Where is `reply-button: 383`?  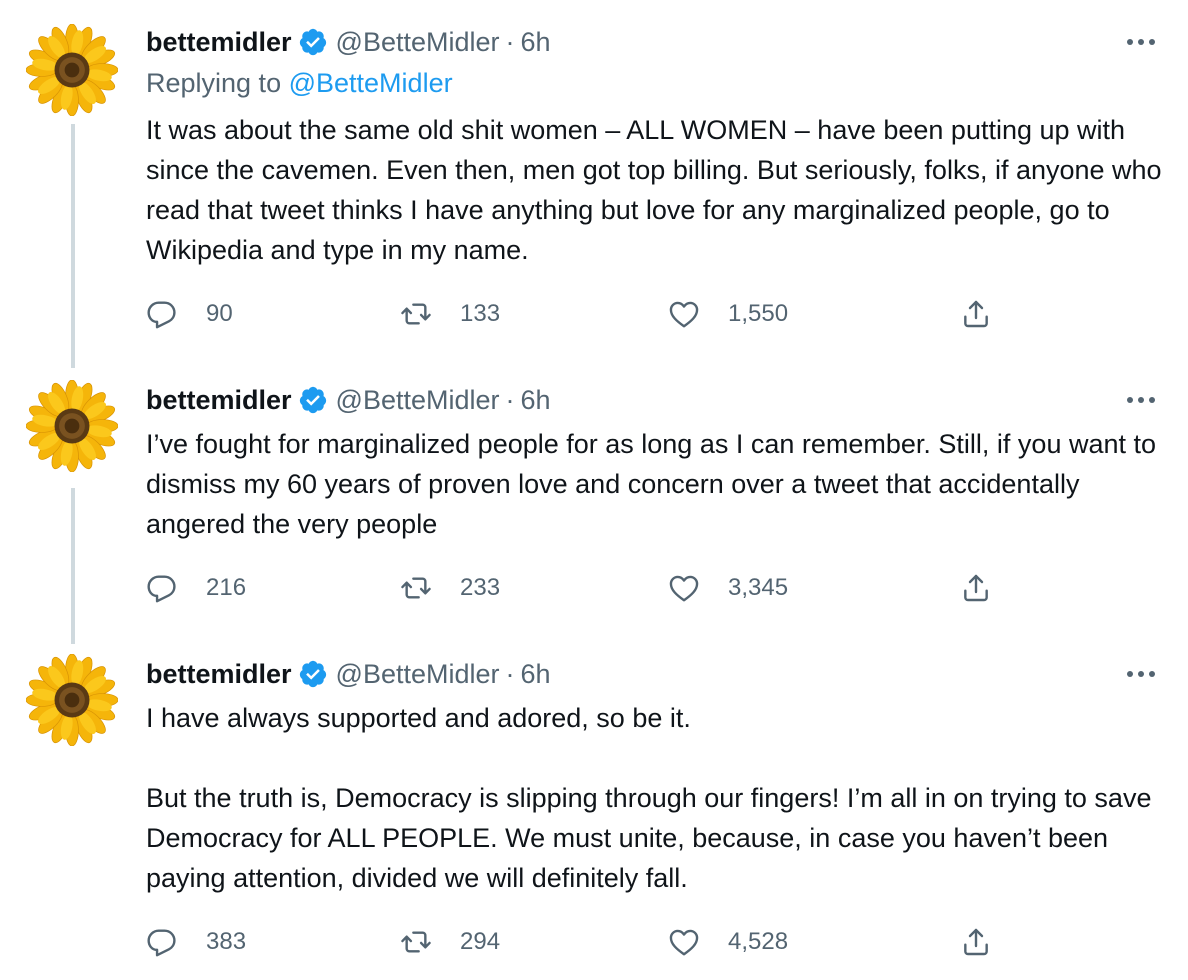
reply-button: 383 is located at coordinates (196, 942).